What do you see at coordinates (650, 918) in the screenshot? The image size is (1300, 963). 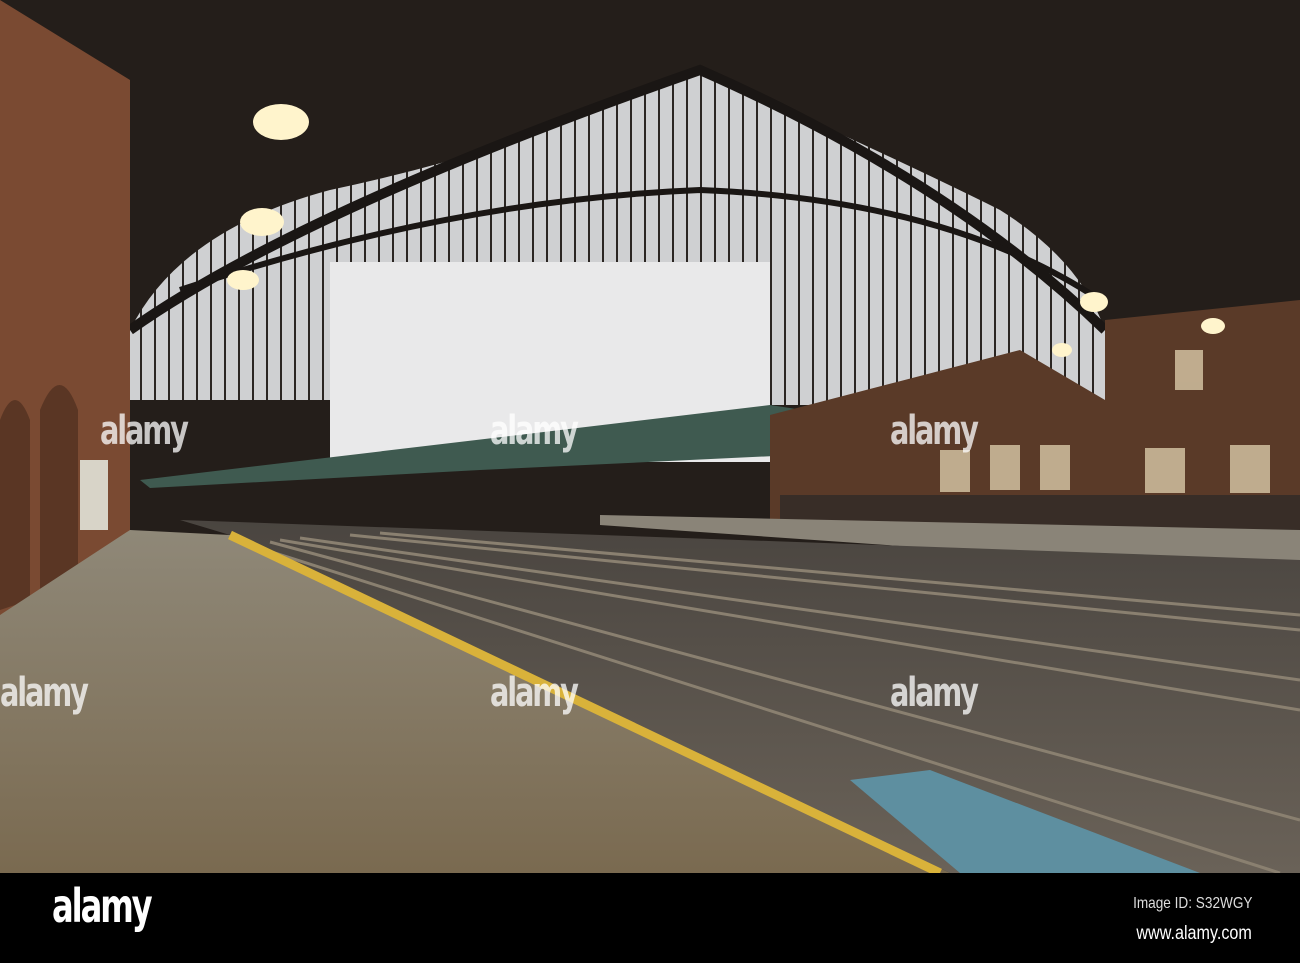 I see `watermark-footer: alamy Image ID: S32WGY www.alamy.com` at bounding box center [650, 918].